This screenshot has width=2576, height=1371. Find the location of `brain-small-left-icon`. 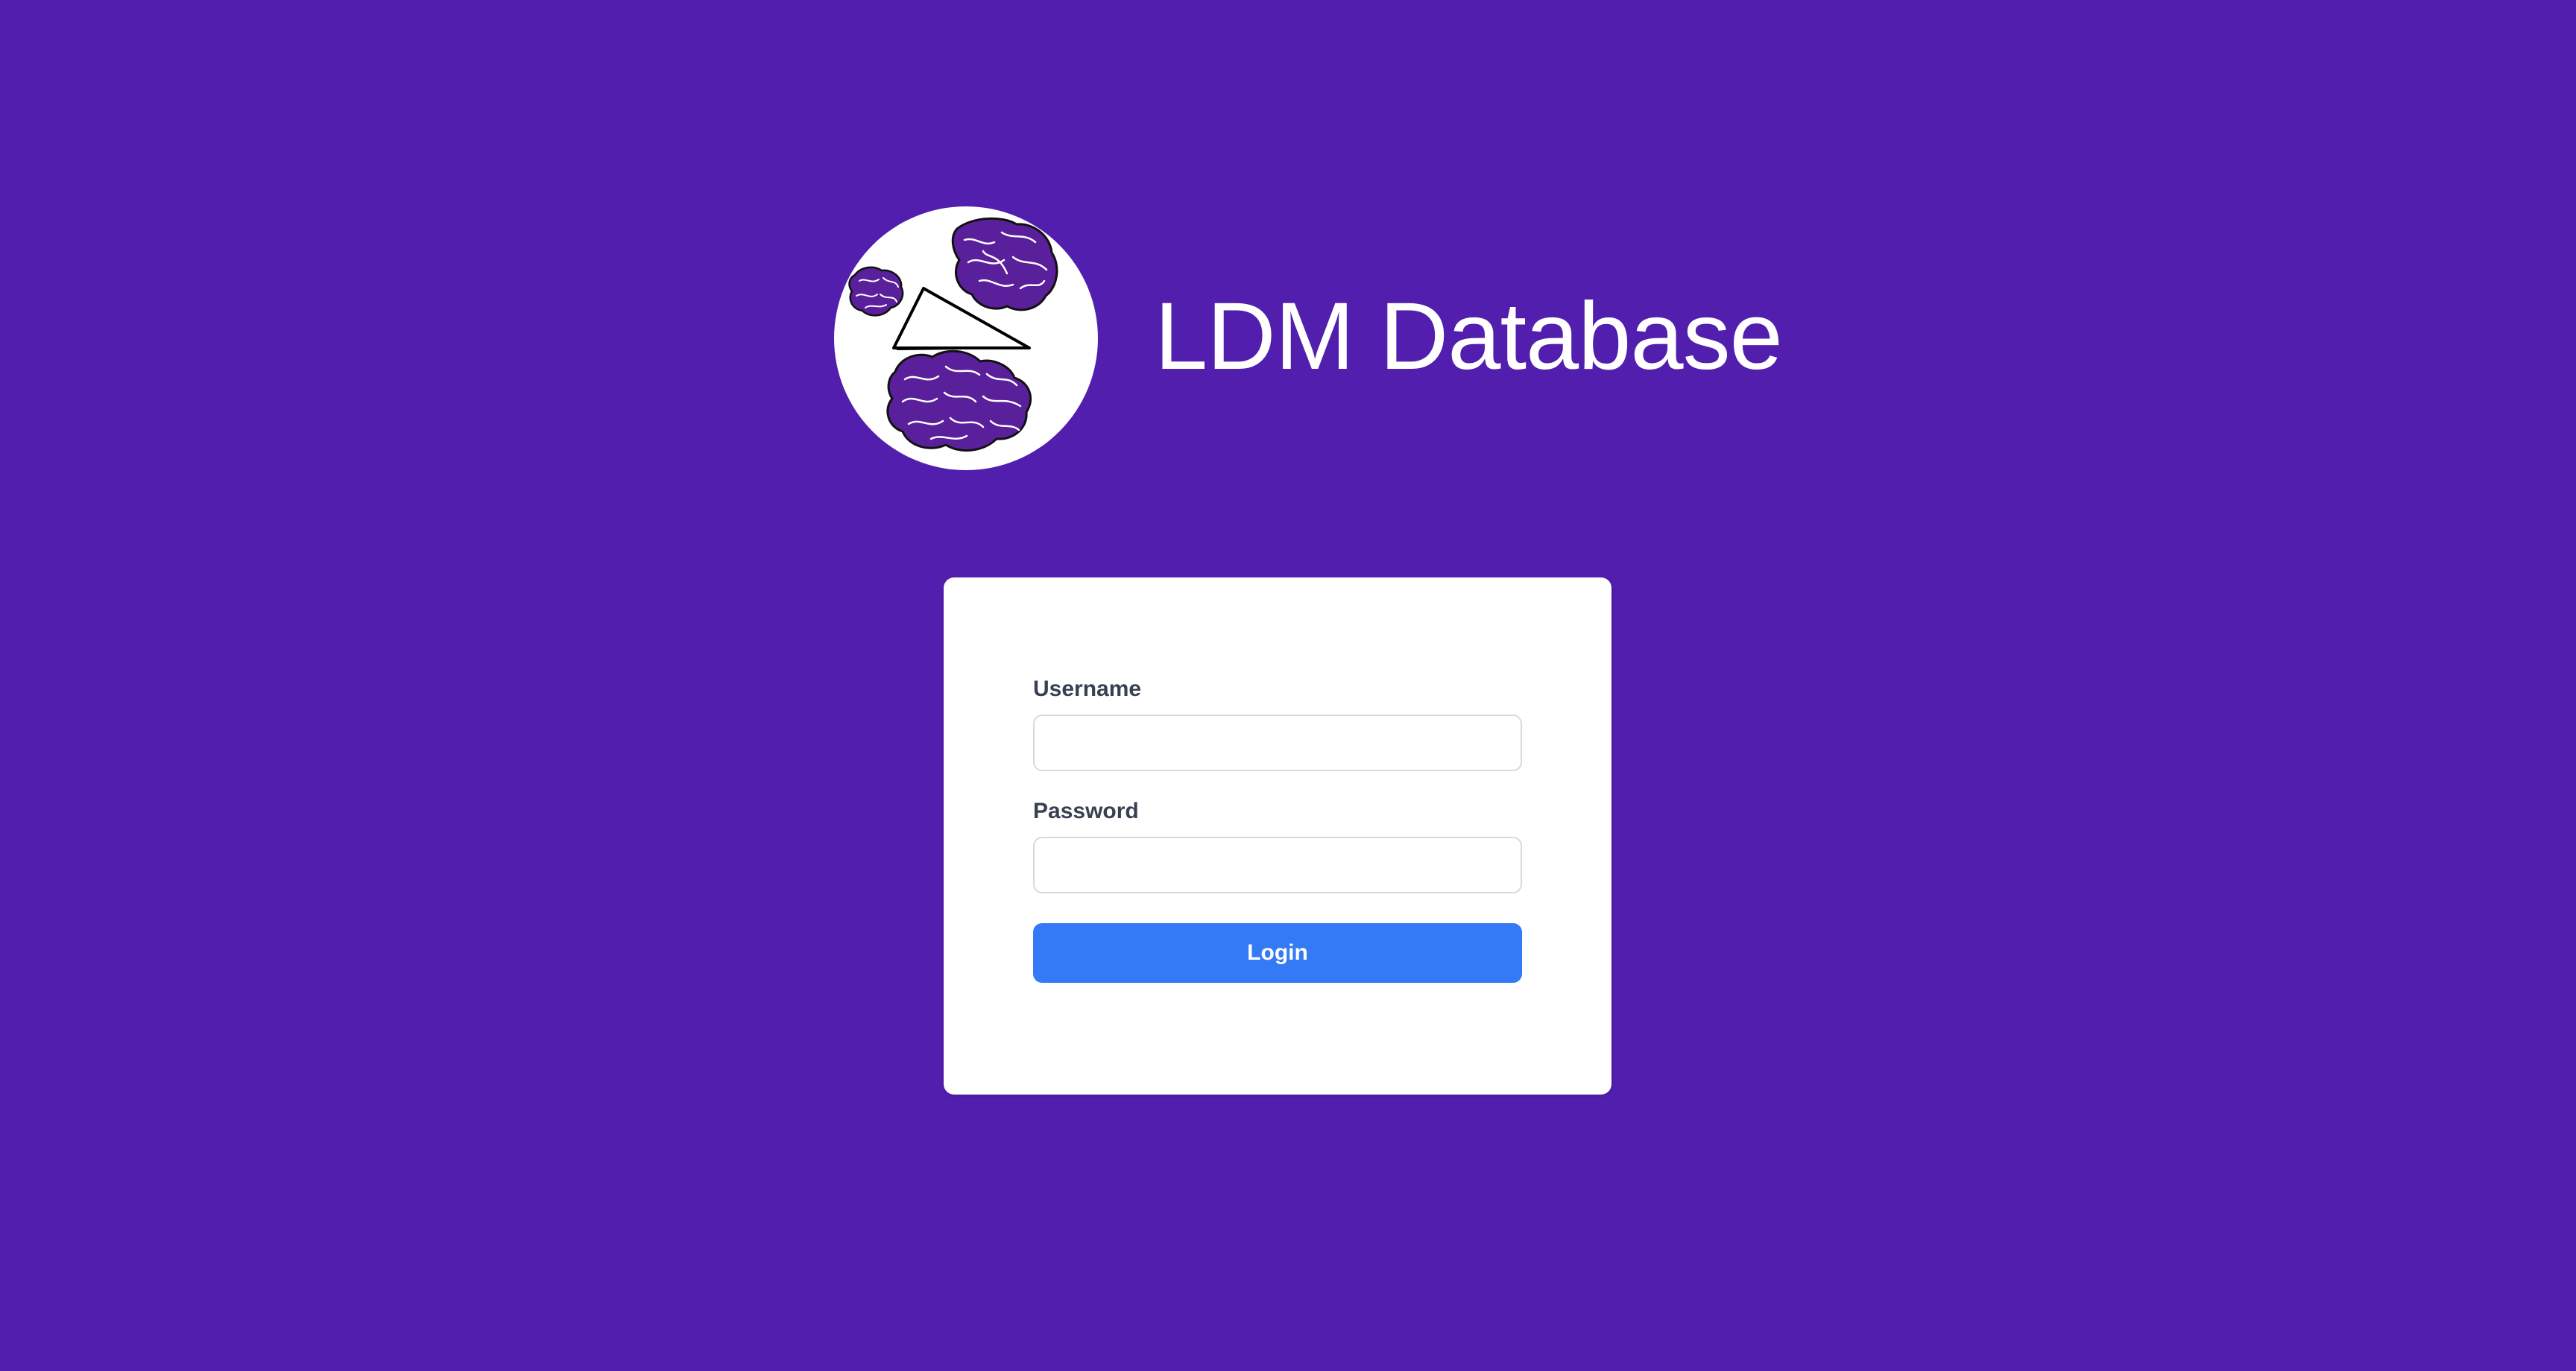

brain-small-left-icon is located at coordinates (876, 291).